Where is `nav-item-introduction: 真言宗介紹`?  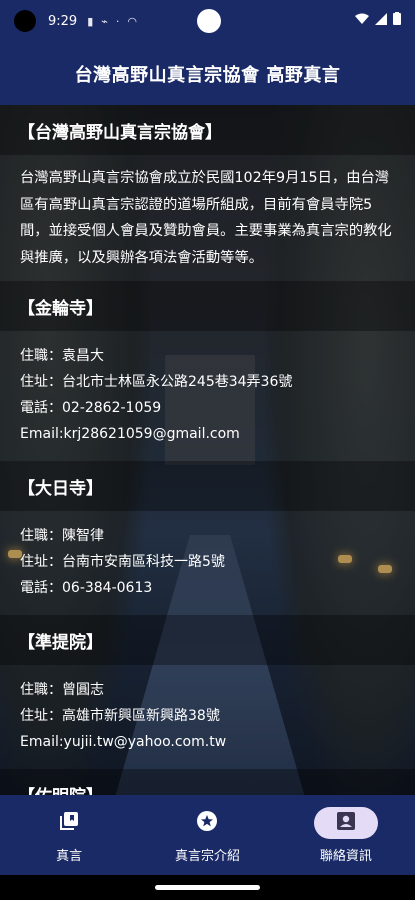 nav-item-introduction: 真言宗介紹 is located at coordinates (207, 835).